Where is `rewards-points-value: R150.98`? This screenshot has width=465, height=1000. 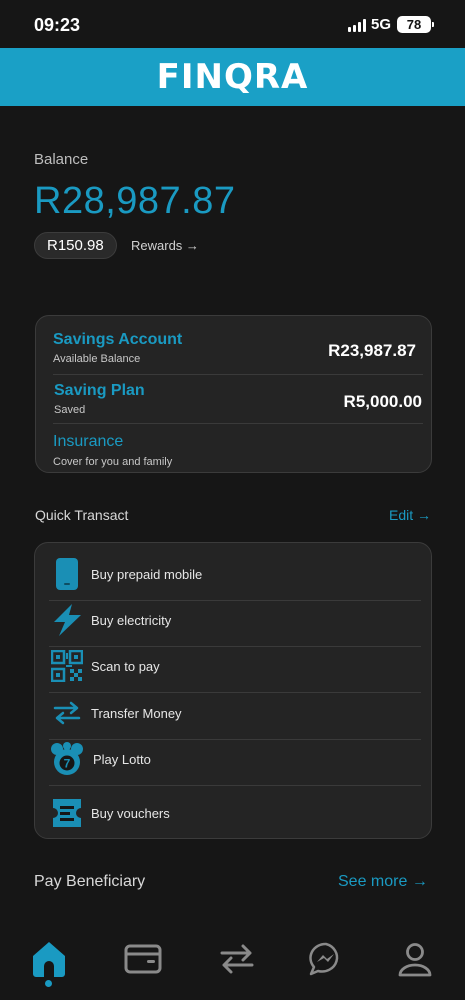 rewards-points-value: R150.98 is located at coordinates (75, 245).